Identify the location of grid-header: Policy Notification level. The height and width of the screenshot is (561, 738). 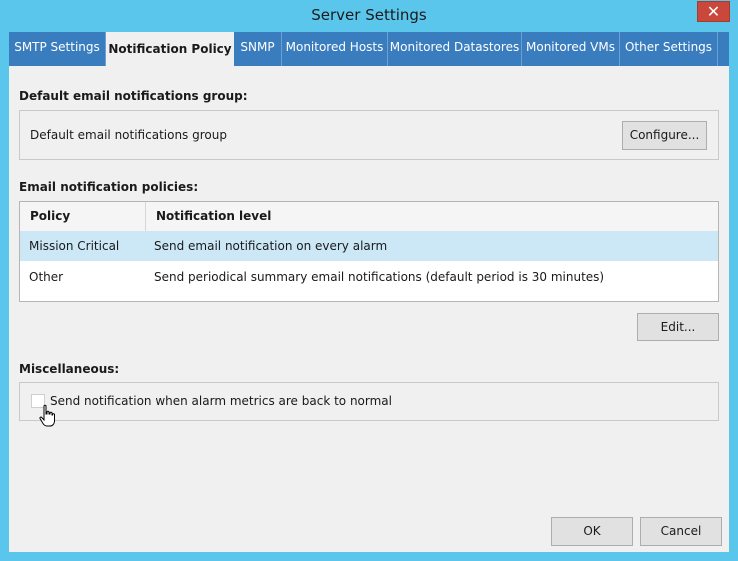
(369, 217).